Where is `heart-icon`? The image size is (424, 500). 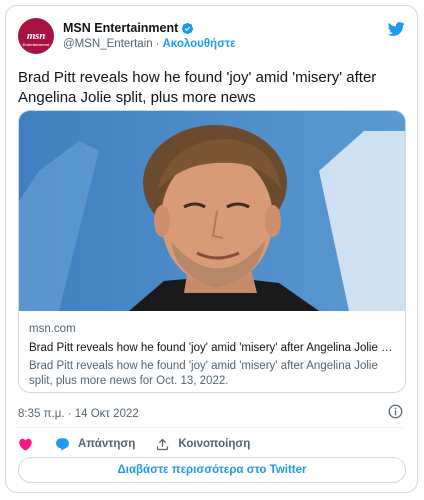 heart-icon is located at coordinates (25, 444).